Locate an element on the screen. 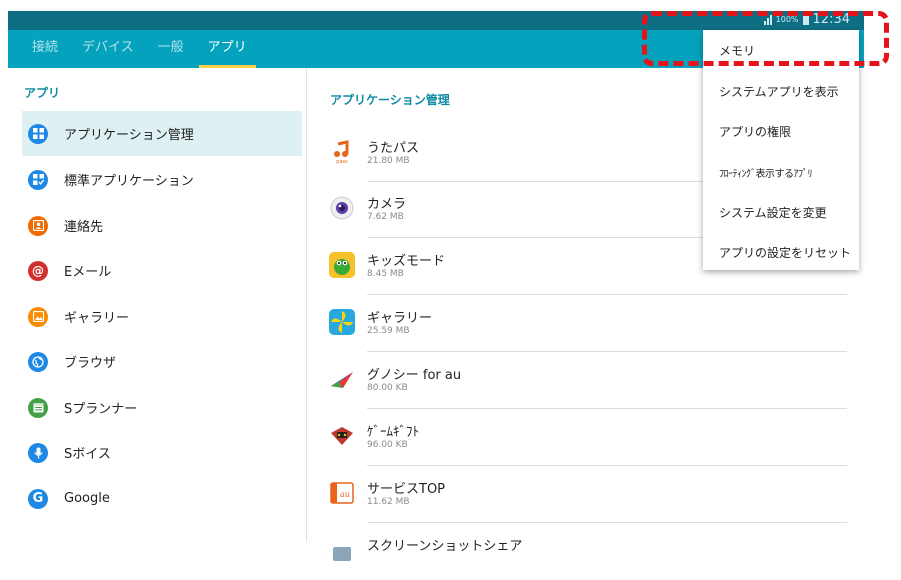 This screenshot has width=901, height=580. sidebar-item-app-manager: アプリケーション管理 is located at coordinates (162, 133).